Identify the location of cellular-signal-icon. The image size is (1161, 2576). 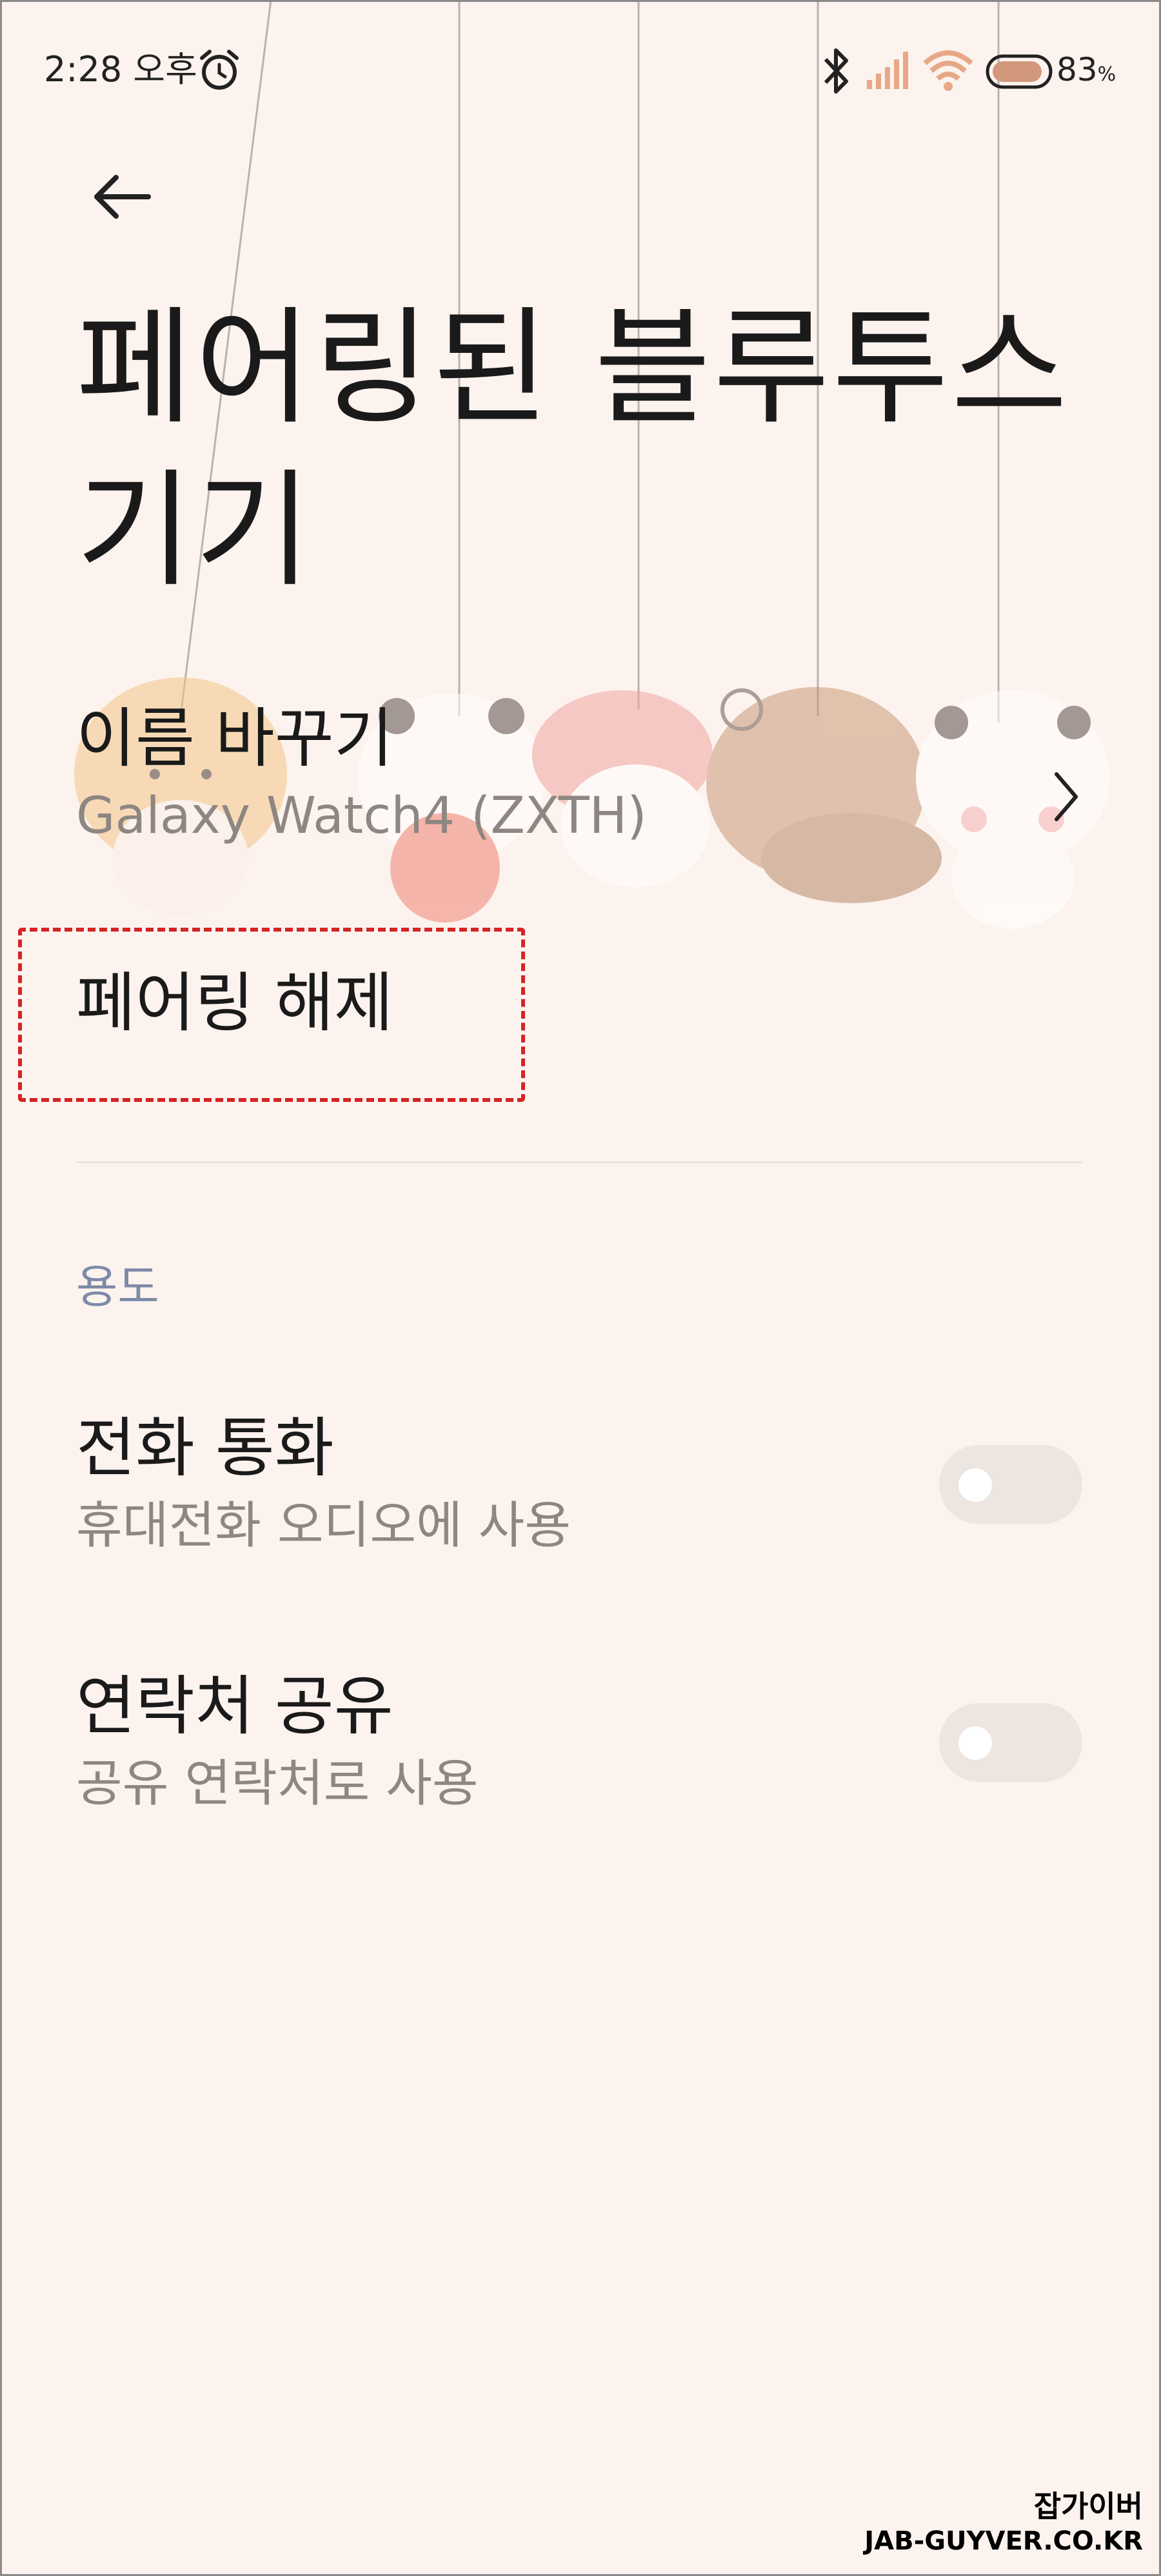
(887, 70).